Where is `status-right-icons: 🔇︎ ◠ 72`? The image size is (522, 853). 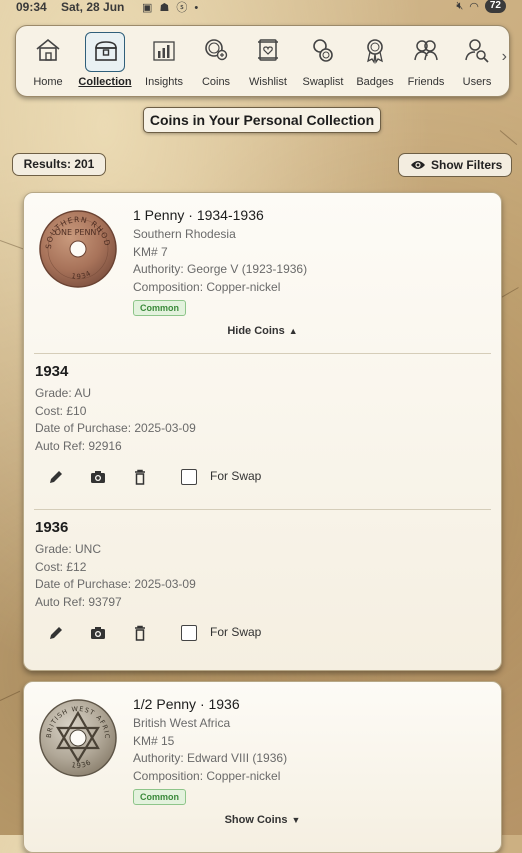
status-right-icons: 🔇︎ ◠ 72 is located at coordinates (481, 6).